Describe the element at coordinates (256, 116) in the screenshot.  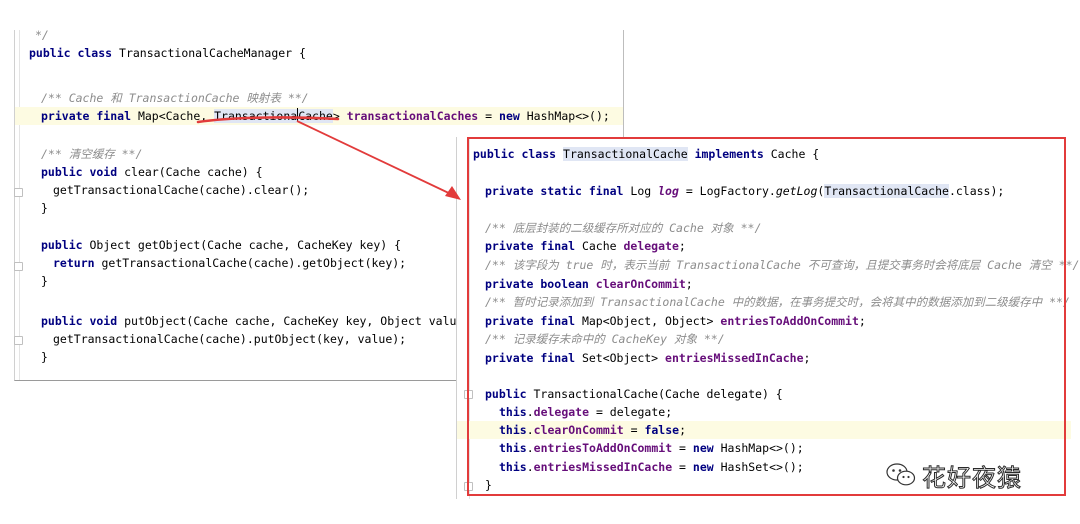
I see `code-token: Transactiona` at that location.